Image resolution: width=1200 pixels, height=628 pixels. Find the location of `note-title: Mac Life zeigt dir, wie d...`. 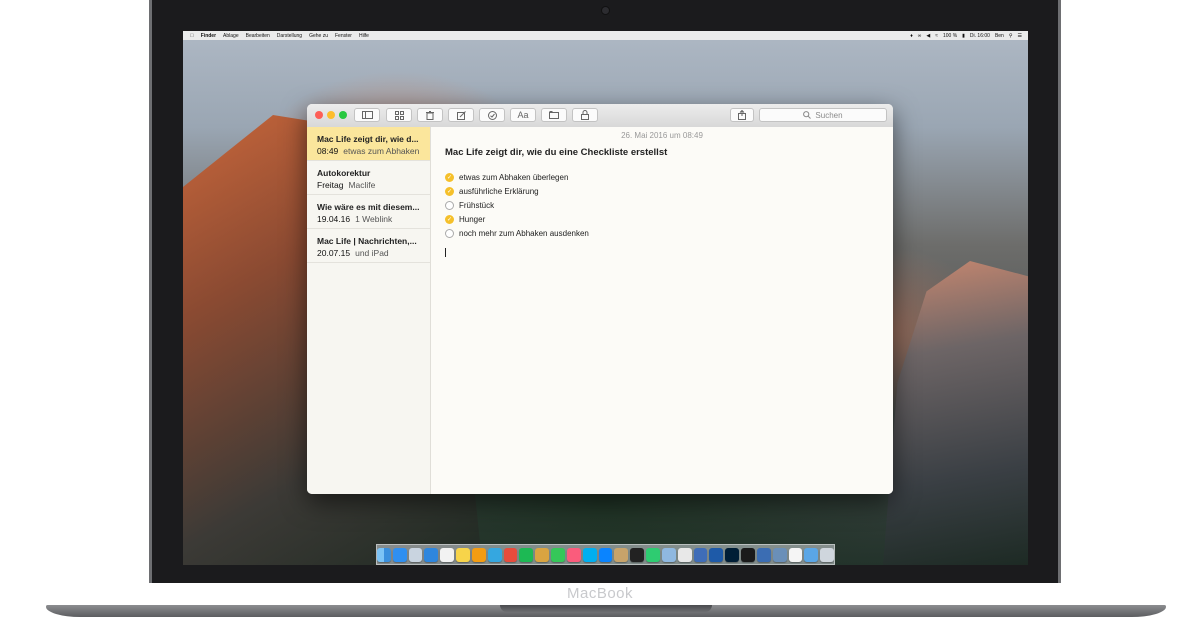

note-title: Mac Life zeigt dir, wie d... is located at coordinates (368, 139).